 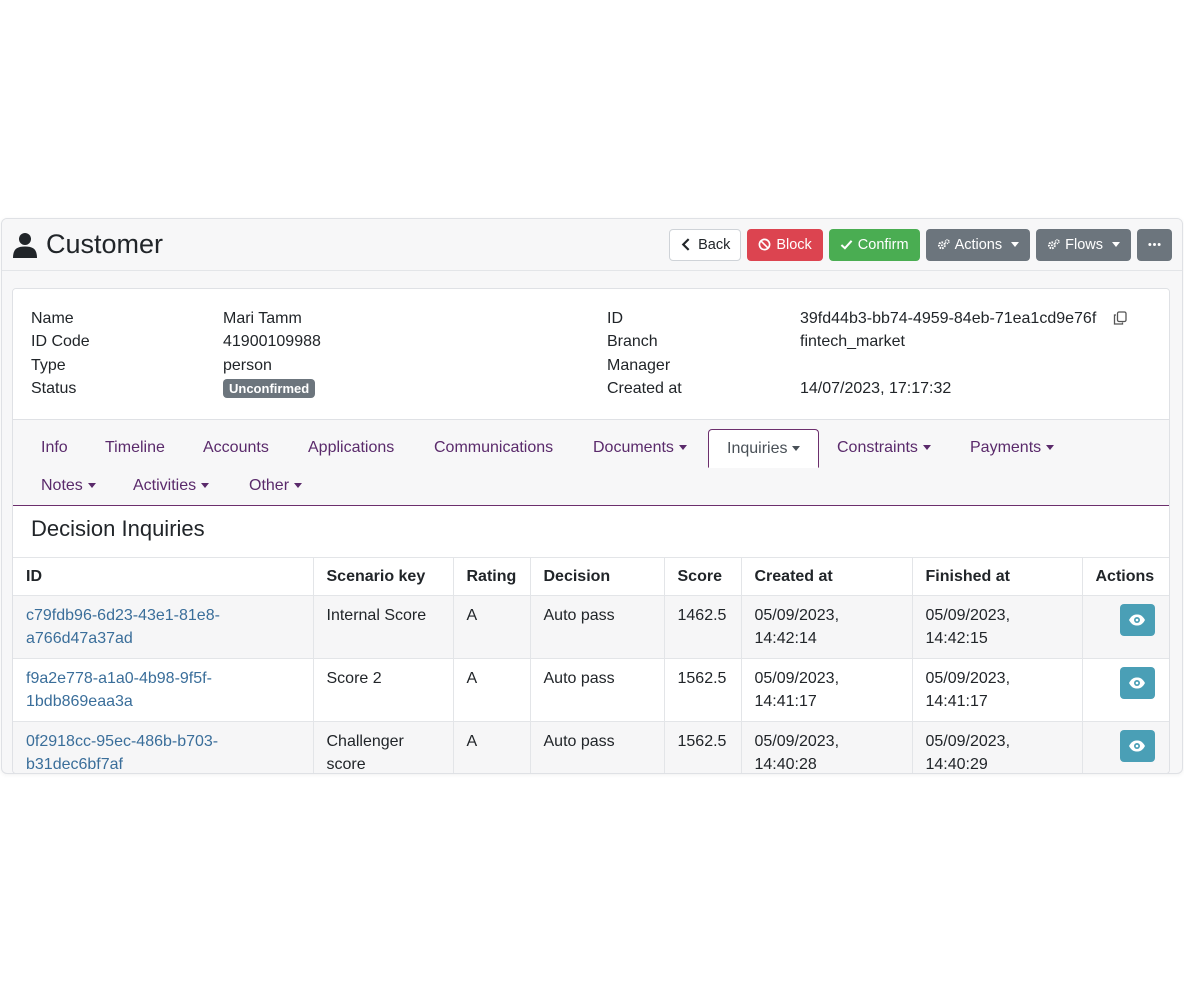 I want to click on tab-applications: Applications, so click(x=351, y=448).